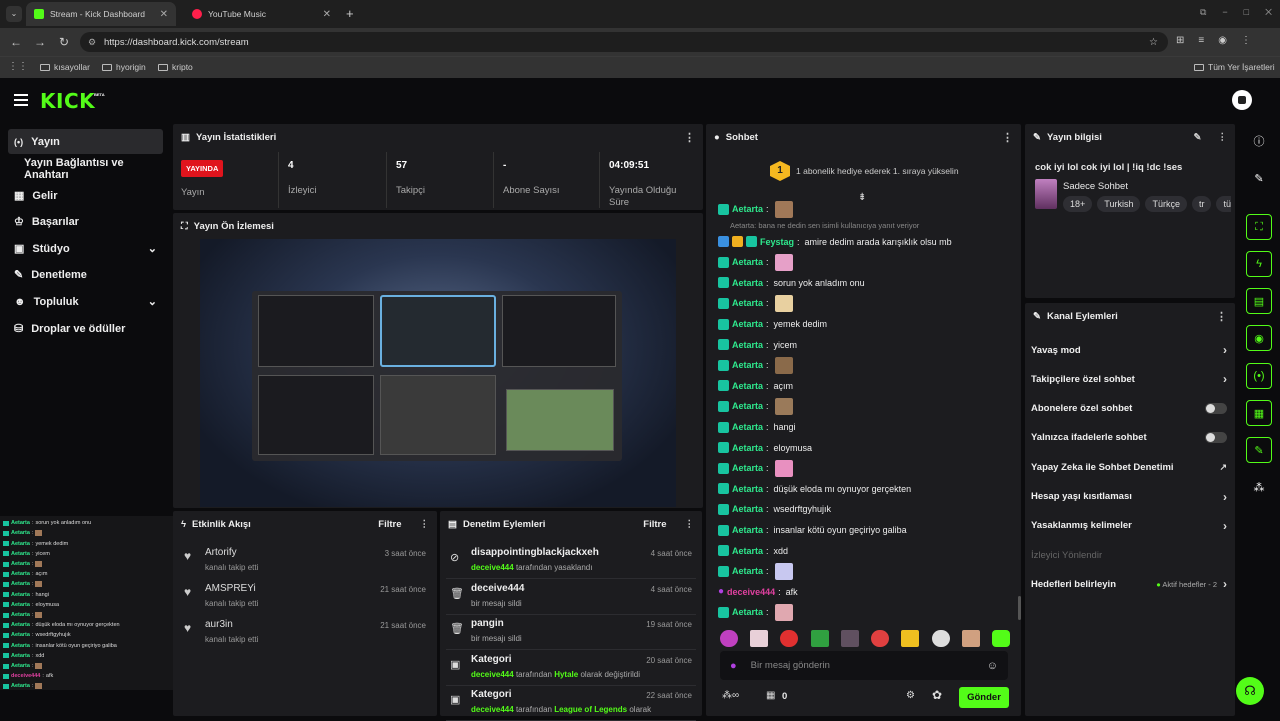  I want to click on window-controls: ⧉−□✕, so click(1240, 12).